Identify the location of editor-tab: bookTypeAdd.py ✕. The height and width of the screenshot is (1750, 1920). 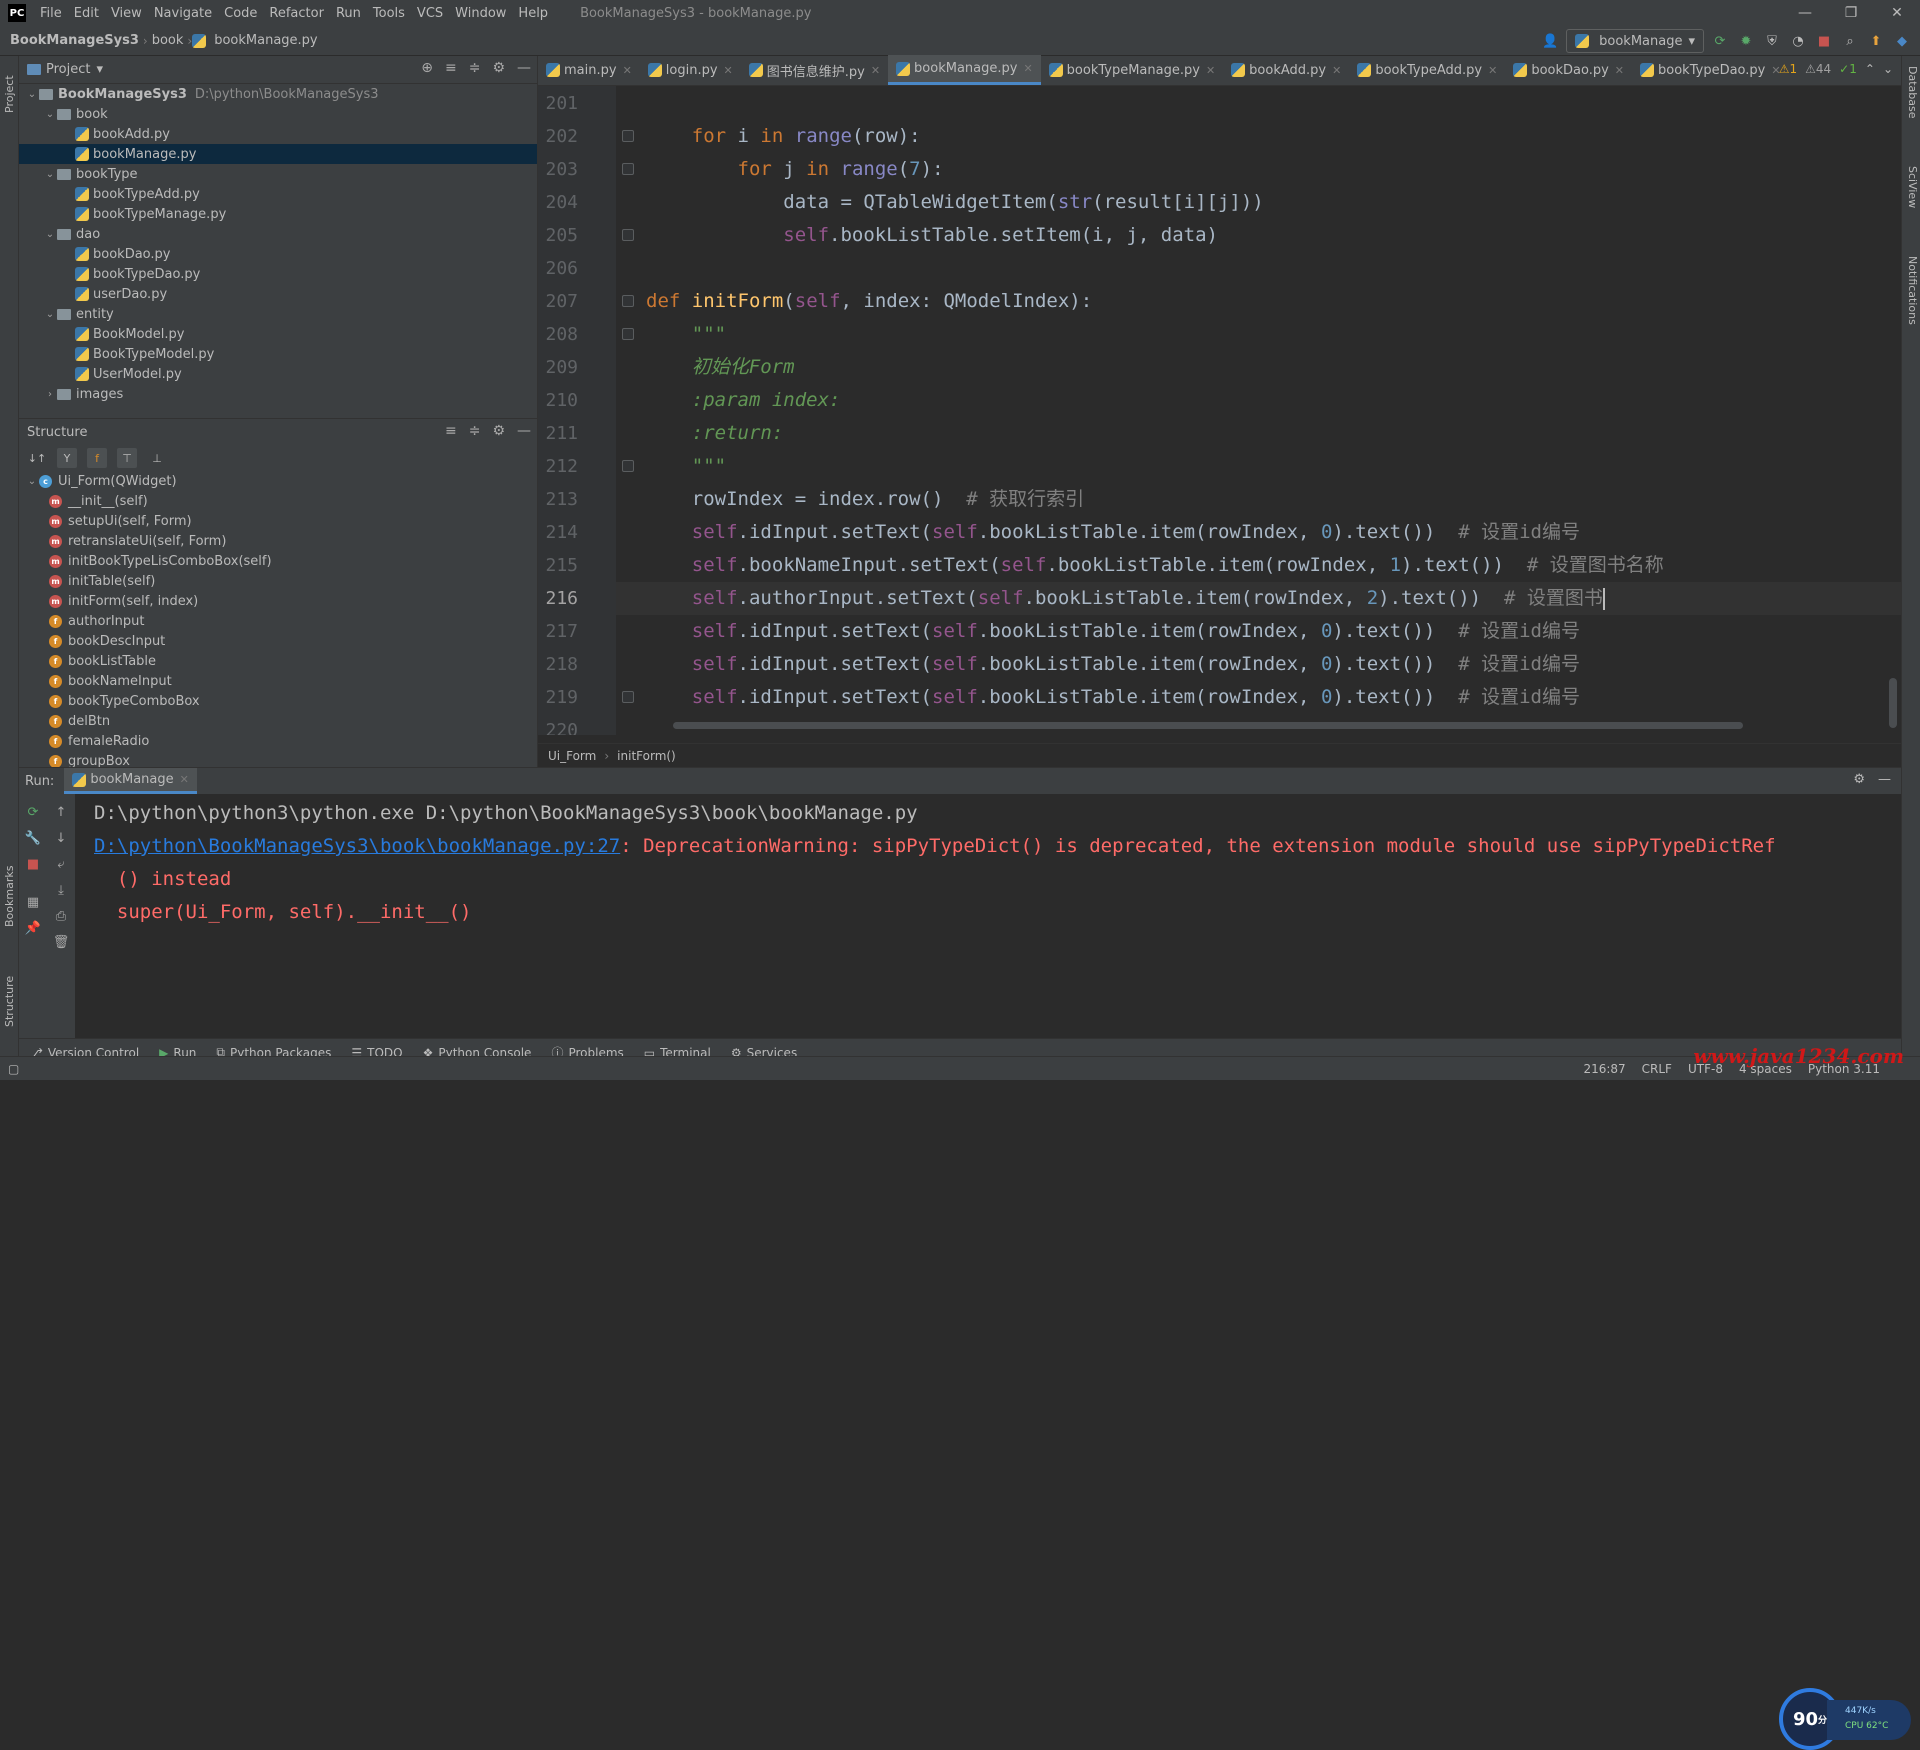
(1427, 70).